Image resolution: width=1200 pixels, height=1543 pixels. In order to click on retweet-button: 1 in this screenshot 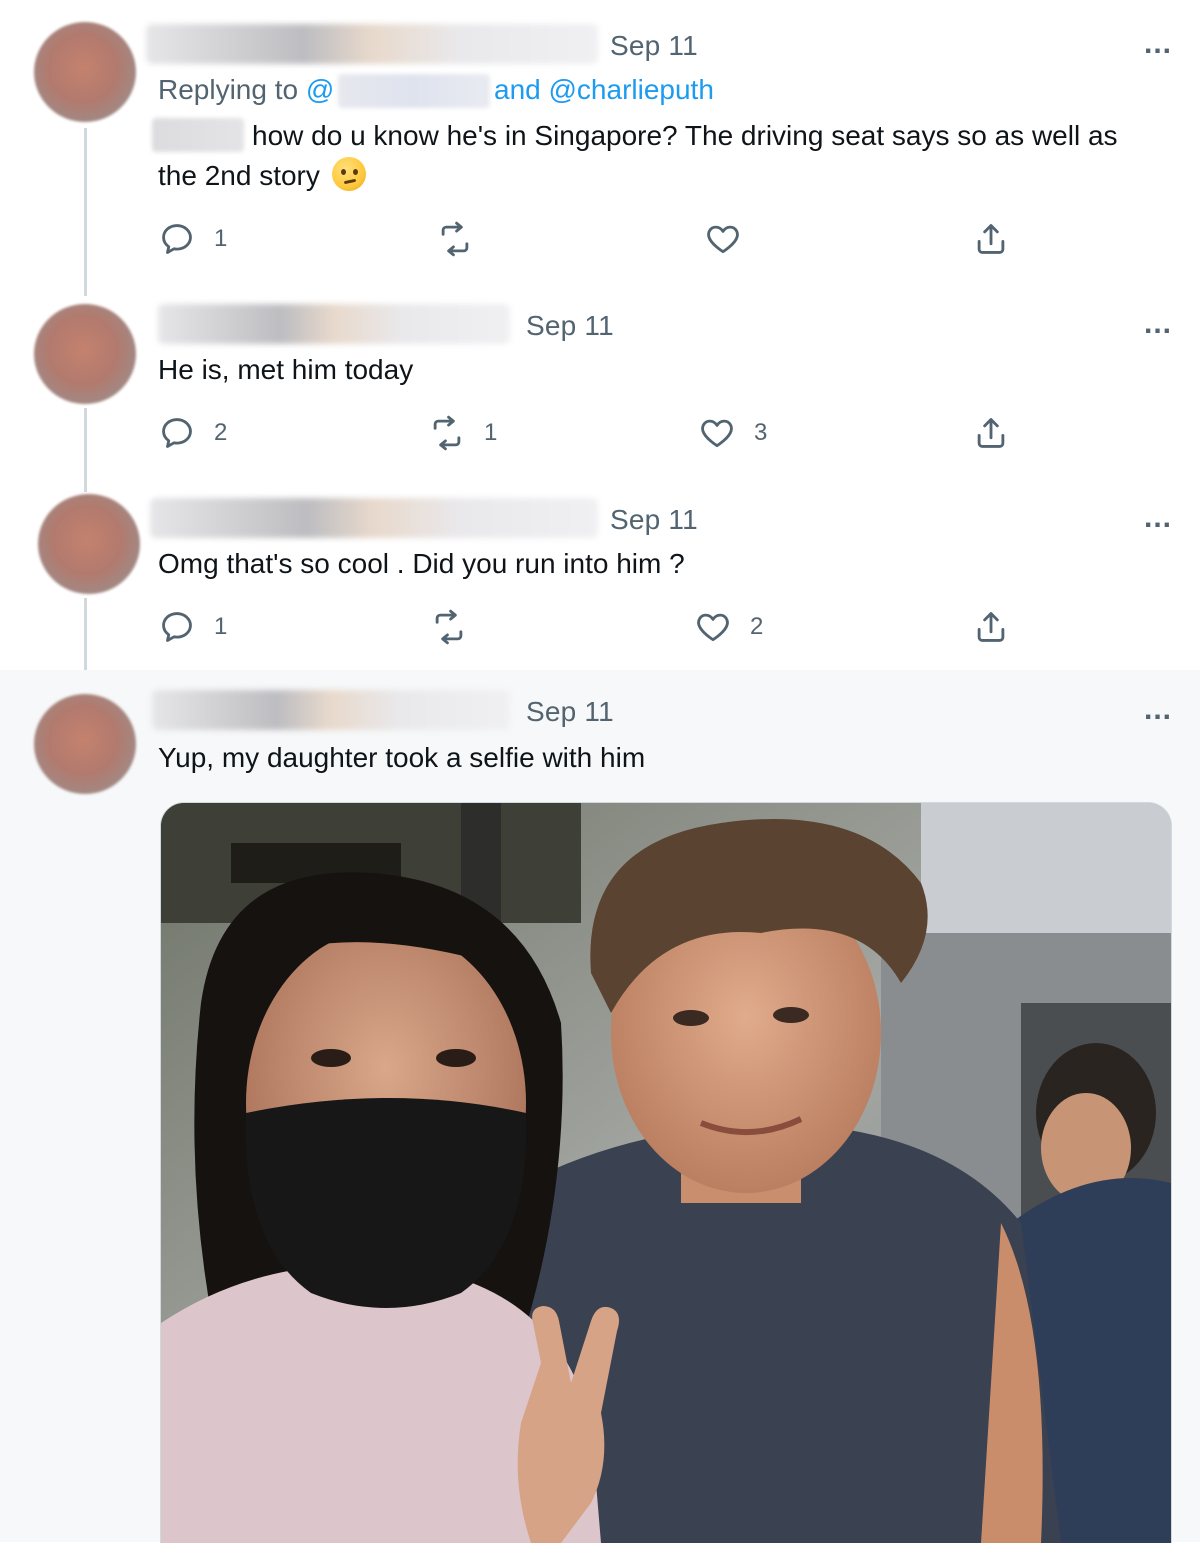, I will do `click(462, 433)`.